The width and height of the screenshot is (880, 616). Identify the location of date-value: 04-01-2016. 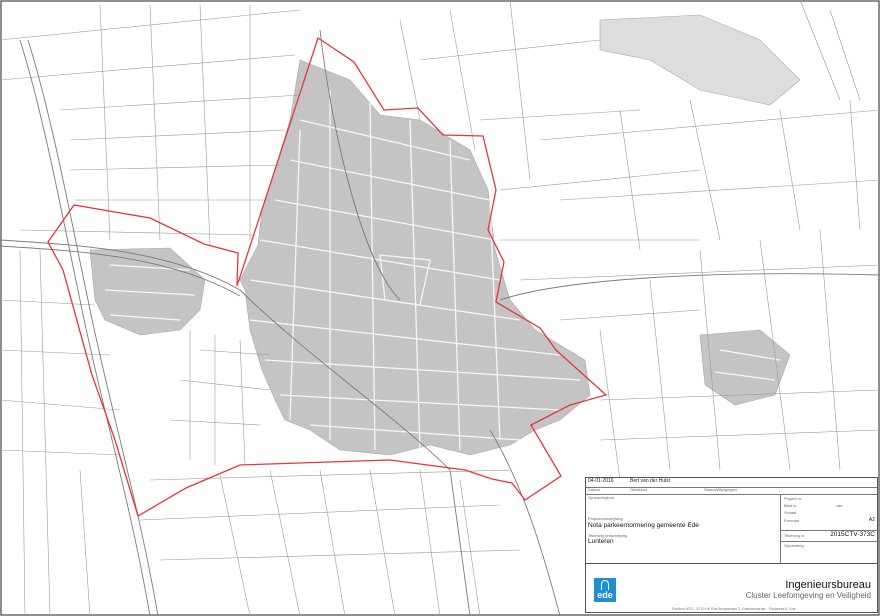
(601, 481).